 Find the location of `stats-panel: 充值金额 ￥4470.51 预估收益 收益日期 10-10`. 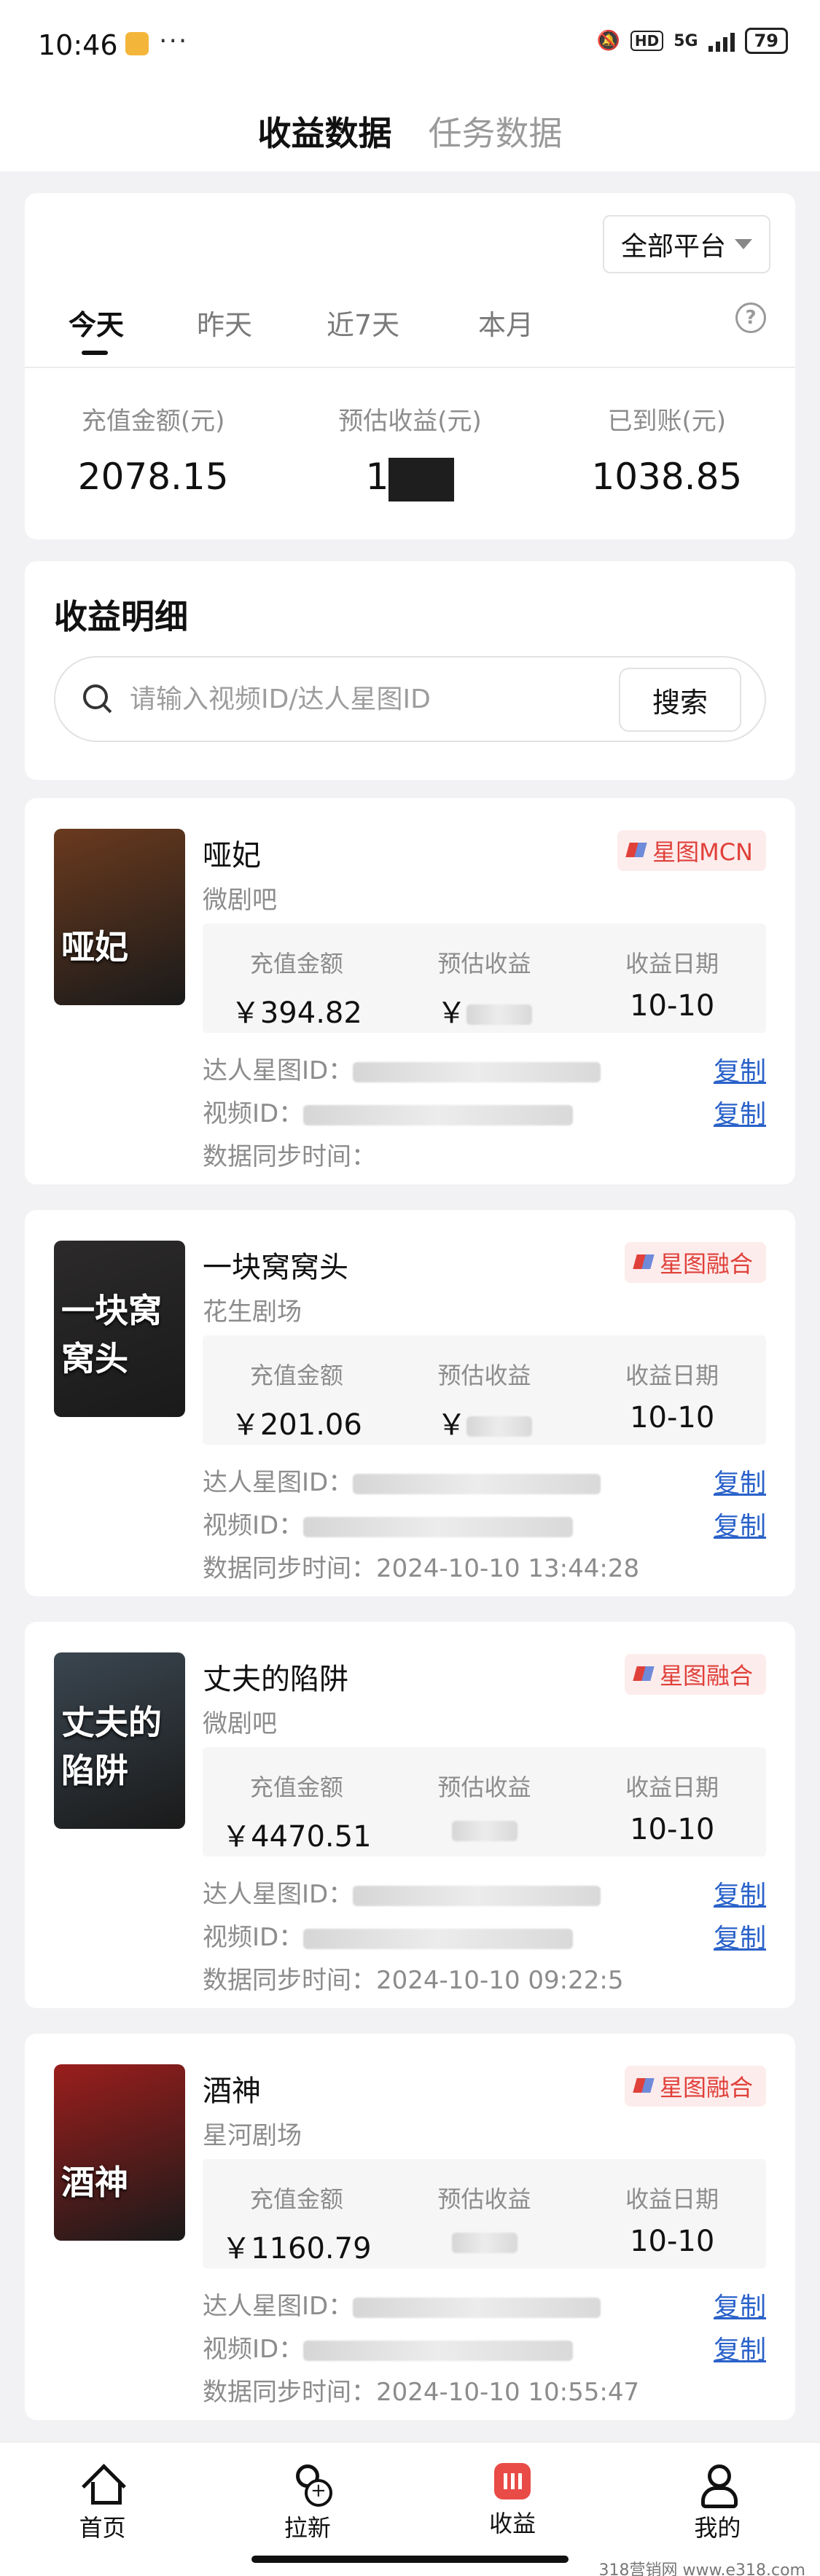

stats-panel: 充值金额 ￥4470.51 预估收益 收益日期 10-10 is located at coordinates (485, 1802).